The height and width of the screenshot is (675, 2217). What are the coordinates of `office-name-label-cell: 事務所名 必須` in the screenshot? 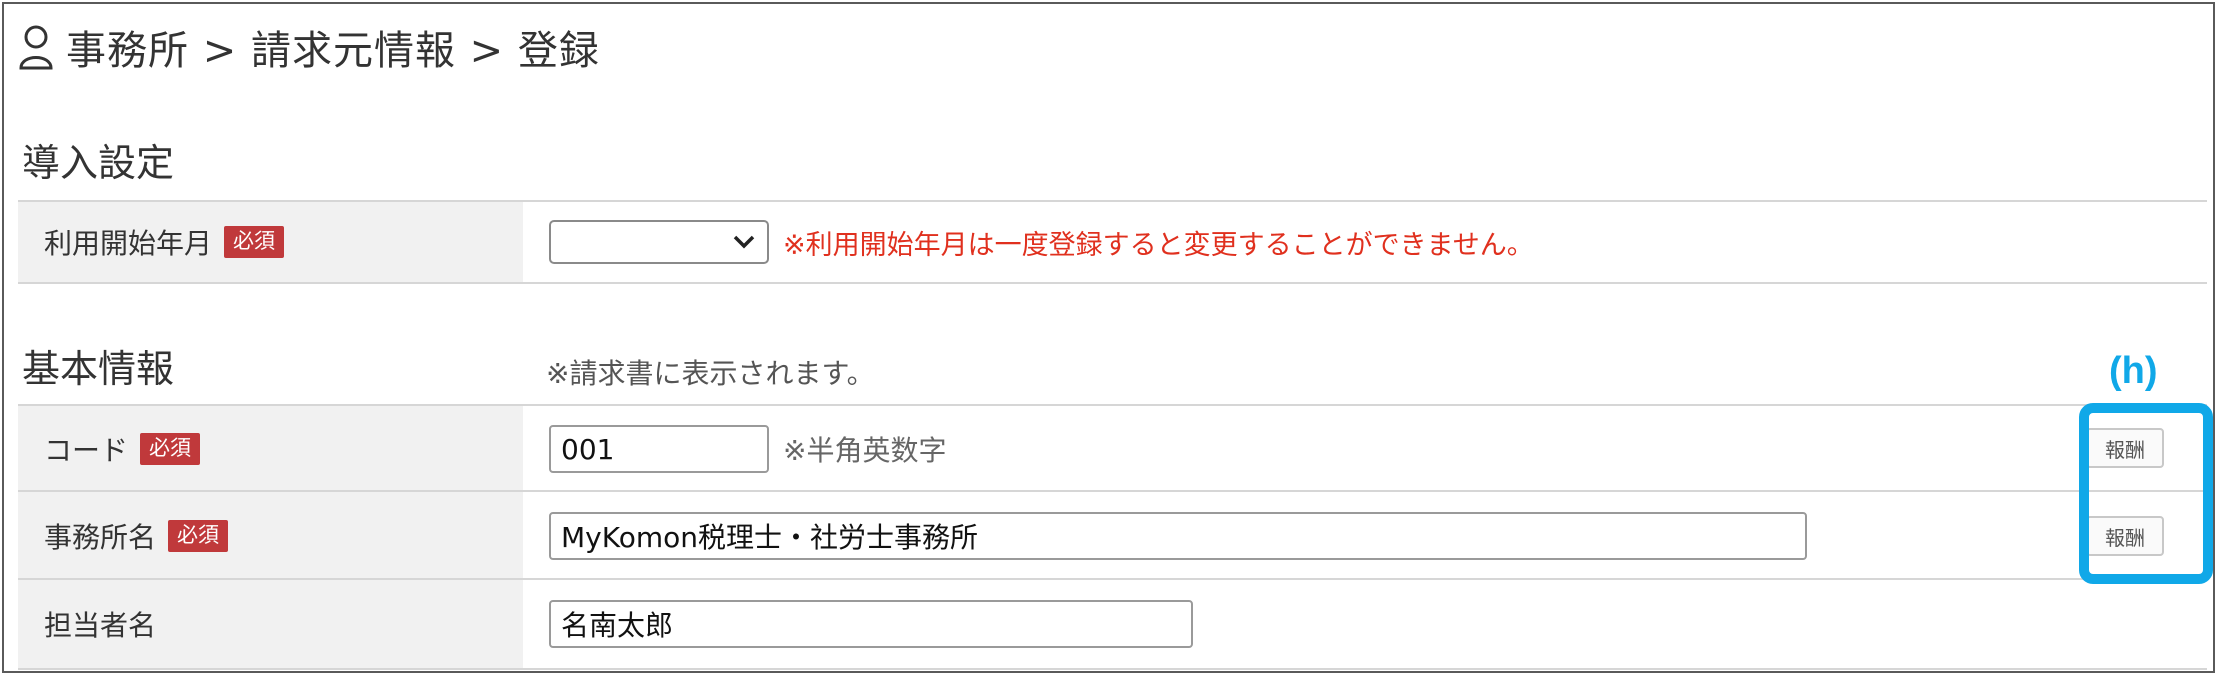 It's located at (270, 536).